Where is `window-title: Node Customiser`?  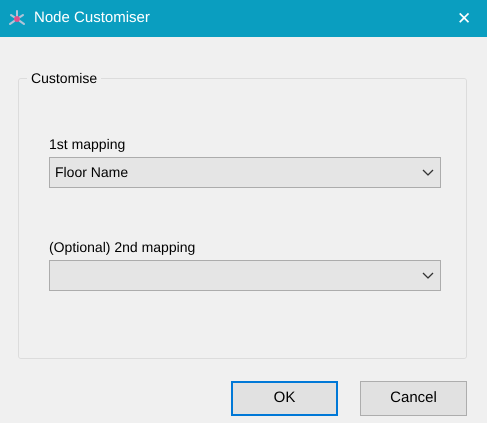
window-title: Node Customiser is located at coordinates (92, 18).